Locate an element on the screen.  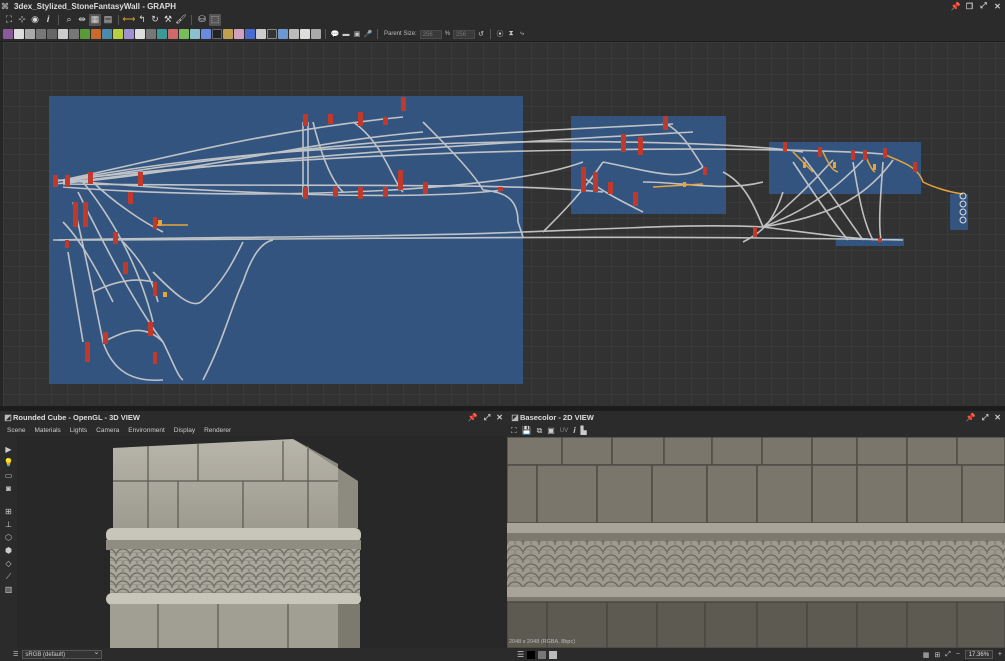
shortcut-icon: ⤷ is located at coordinates (522, 34).